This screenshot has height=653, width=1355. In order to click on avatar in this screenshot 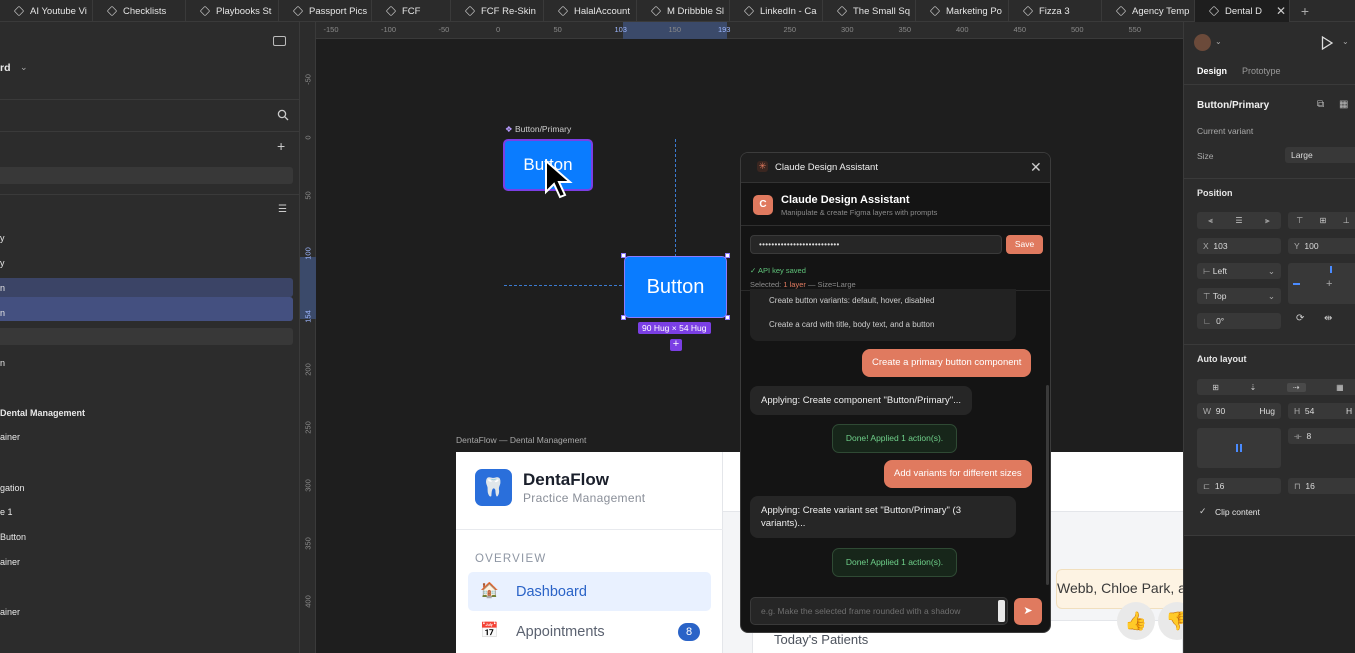, I will do `click(1202, 42)`.